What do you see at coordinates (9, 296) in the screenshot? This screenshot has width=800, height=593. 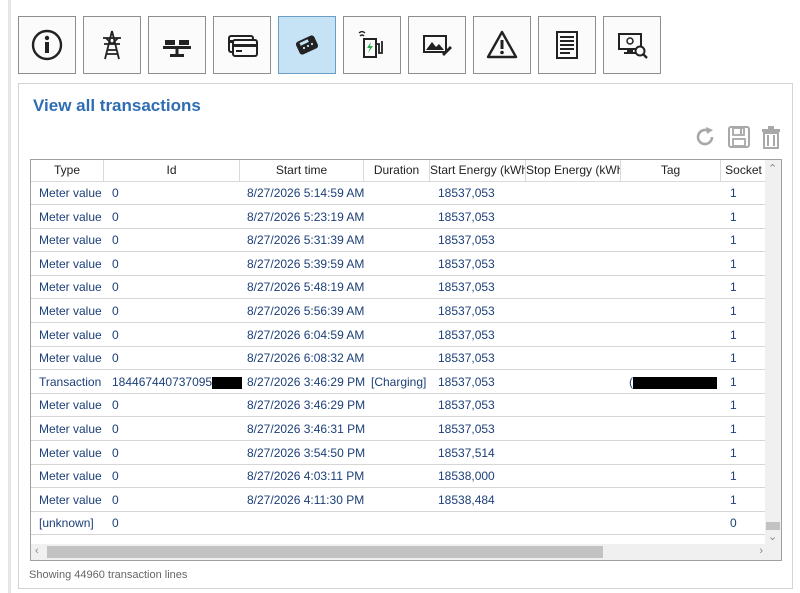 I see `window-left-border` at bounding box center [9, 296].